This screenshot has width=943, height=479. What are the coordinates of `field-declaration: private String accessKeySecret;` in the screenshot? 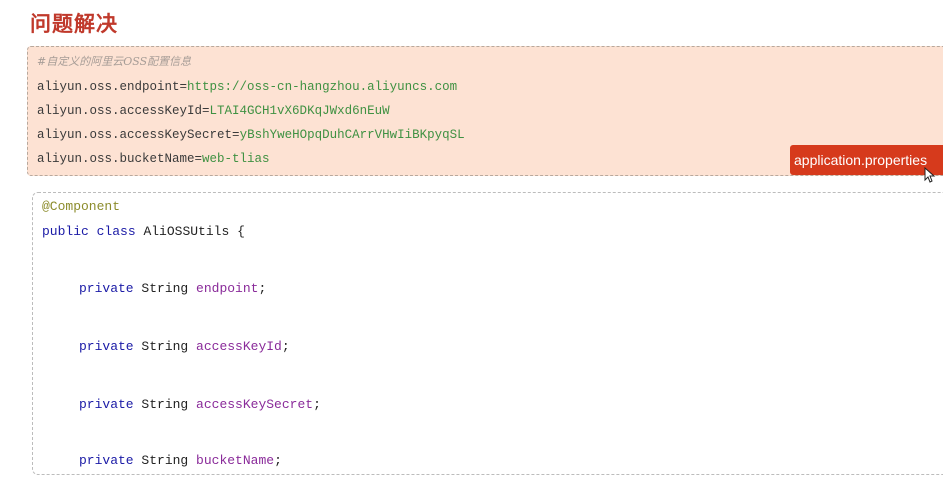 It's located at (181, 404).